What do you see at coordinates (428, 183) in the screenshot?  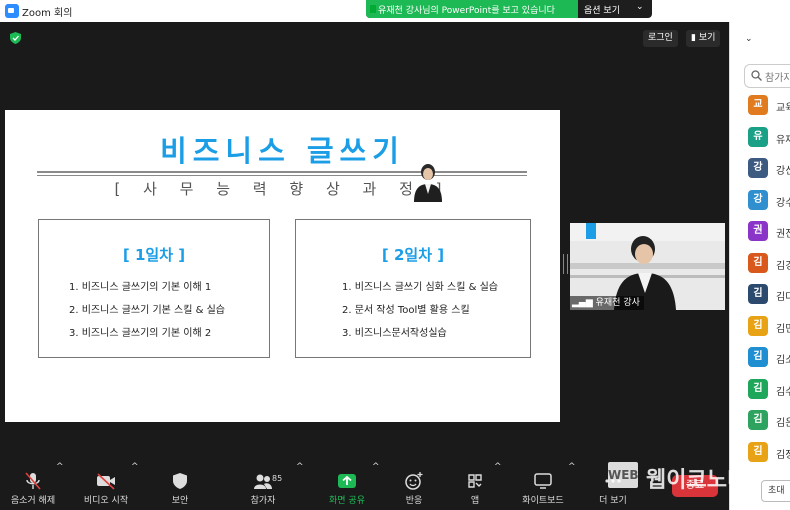 I see `presenter-photo` at bounding box center [428, 183].